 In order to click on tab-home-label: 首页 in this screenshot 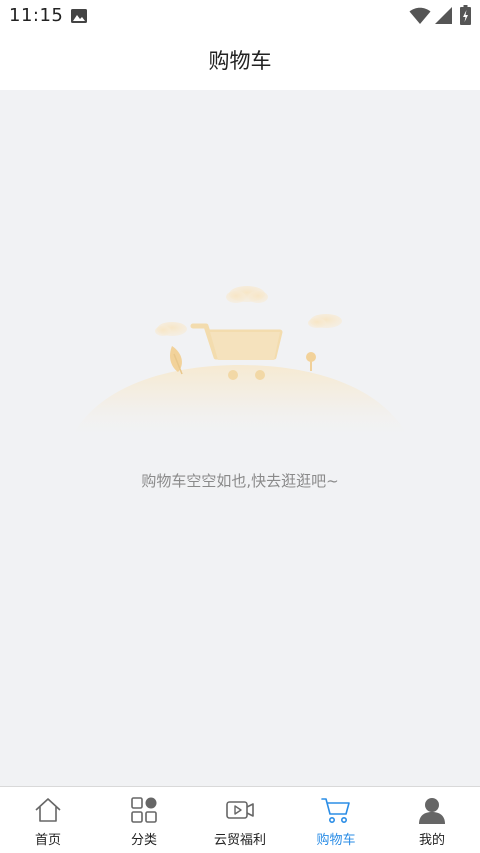, I will do `click(47, 840)`.